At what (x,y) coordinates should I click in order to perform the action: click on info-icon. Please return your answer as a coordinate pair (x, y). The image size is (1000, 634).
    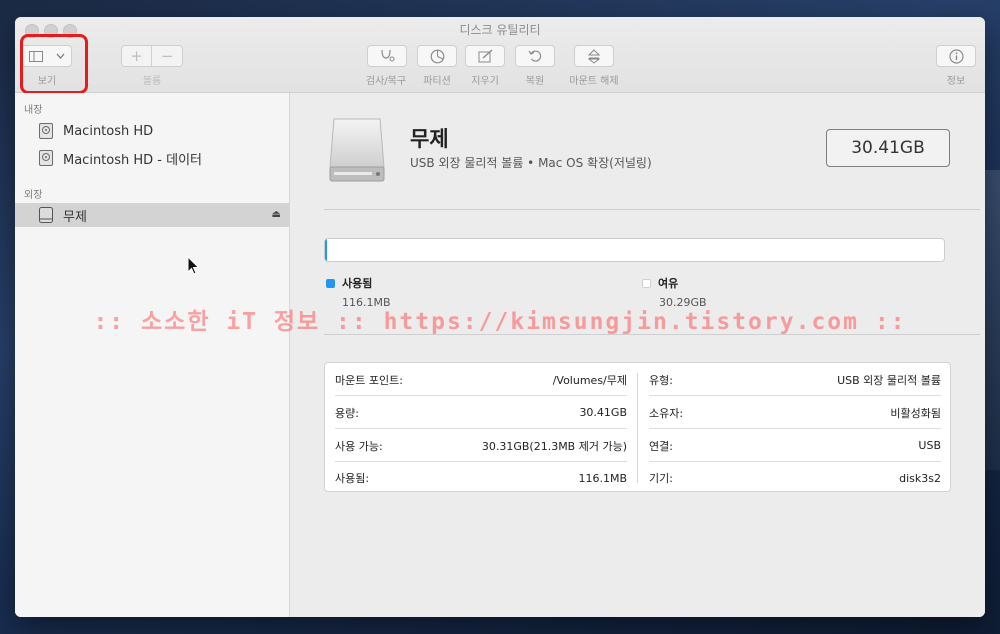
    Looking at the image, I should click on (956, 56).